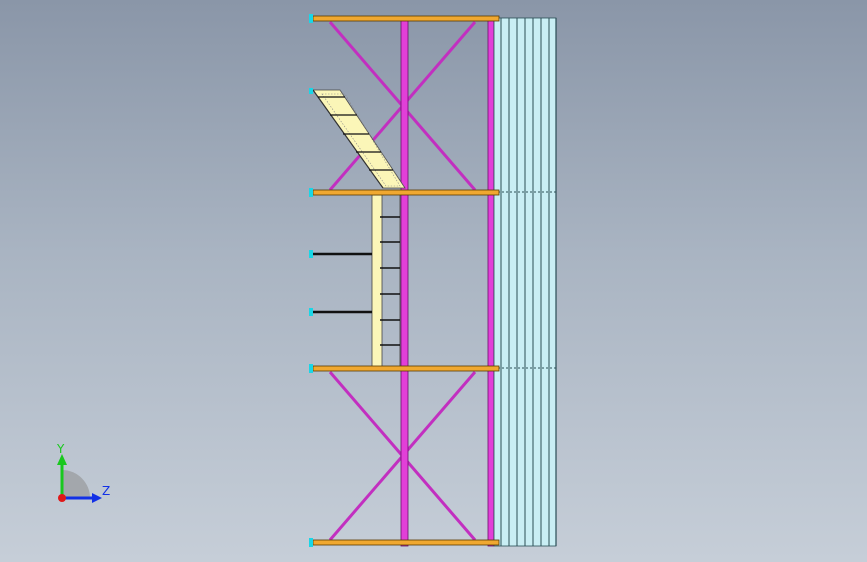 The width and height of the screenshot is (867, 562). What do you see at coordinates (311, 280) in the screenshot?
I see `endpoint-markers` at bounding box center [311, 280].